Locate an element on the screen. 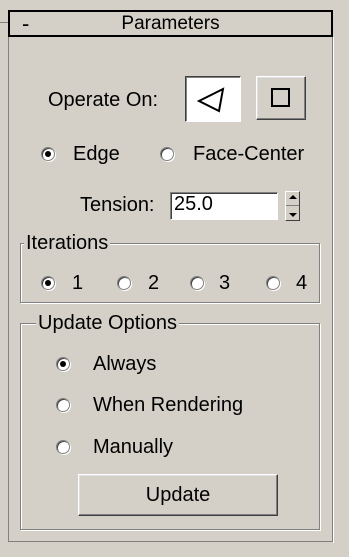  panel-frame-bottom is located at coordinates (170, 541).